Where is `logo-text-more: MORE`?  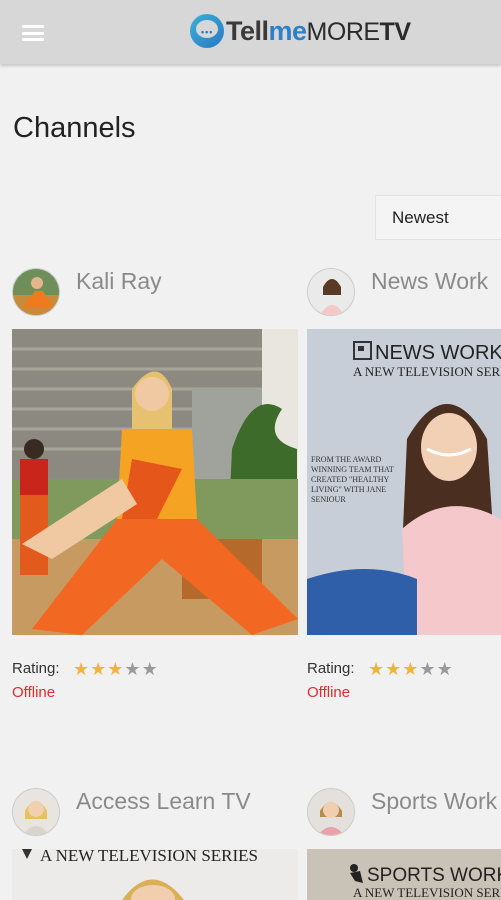
logo-text-more: MORE is located at coordinates (343, 31).